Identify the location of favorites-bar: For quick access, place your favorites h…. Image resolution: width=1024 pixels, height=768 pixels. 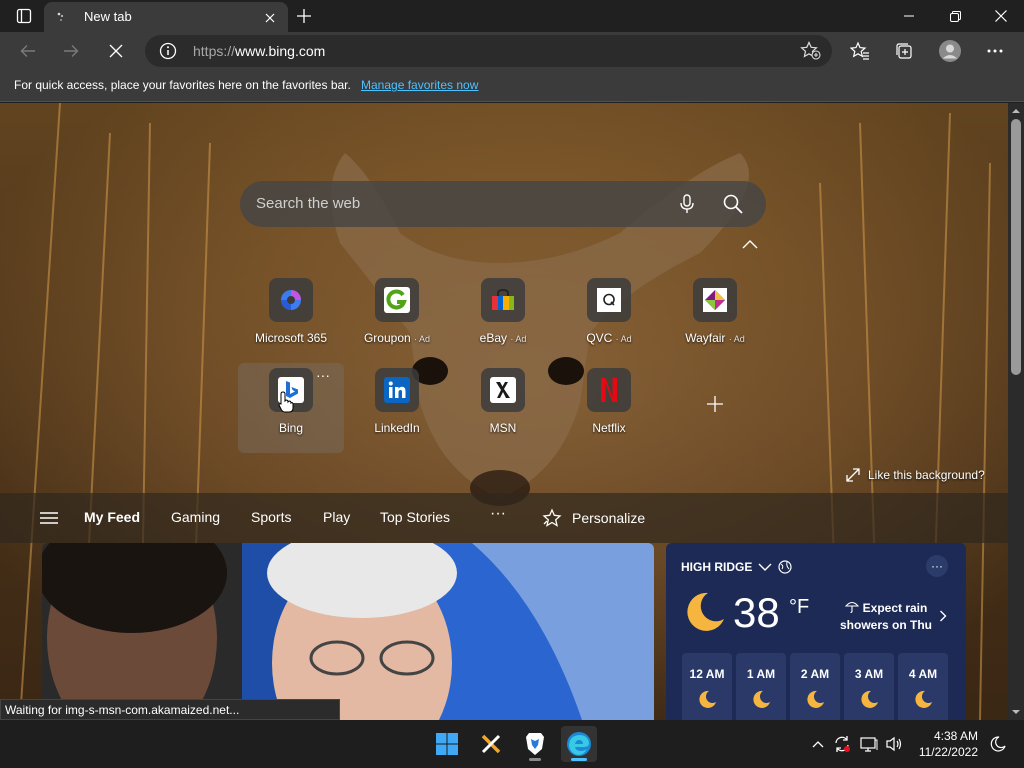
(512, 86).